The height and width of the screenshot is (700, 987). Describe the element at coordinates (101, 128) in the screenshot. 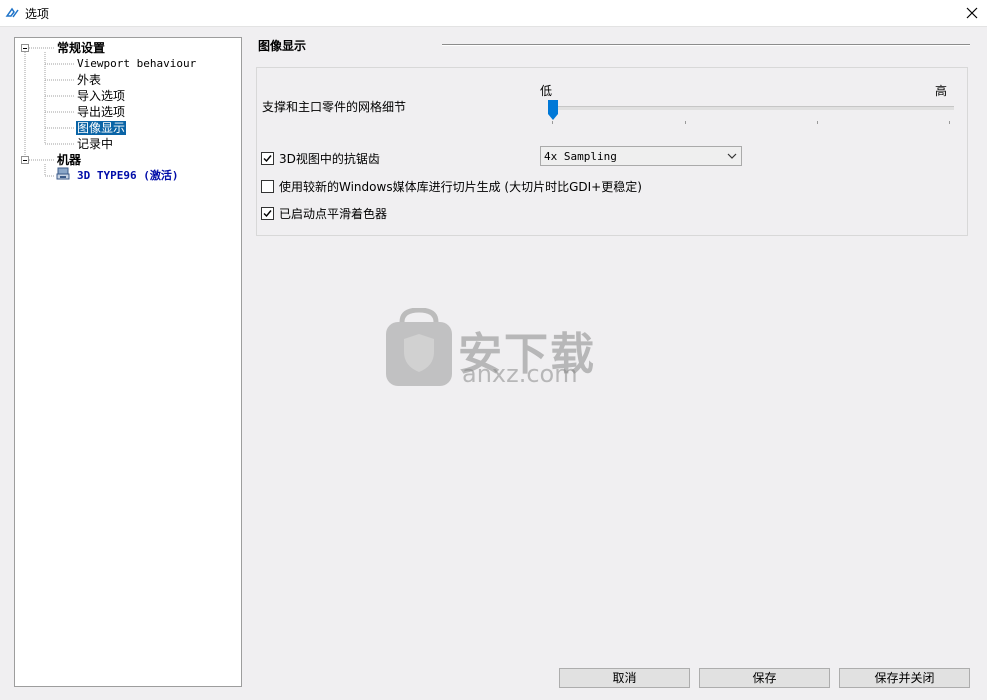

I see `tree-item-image-display: 图像显示` at that location.